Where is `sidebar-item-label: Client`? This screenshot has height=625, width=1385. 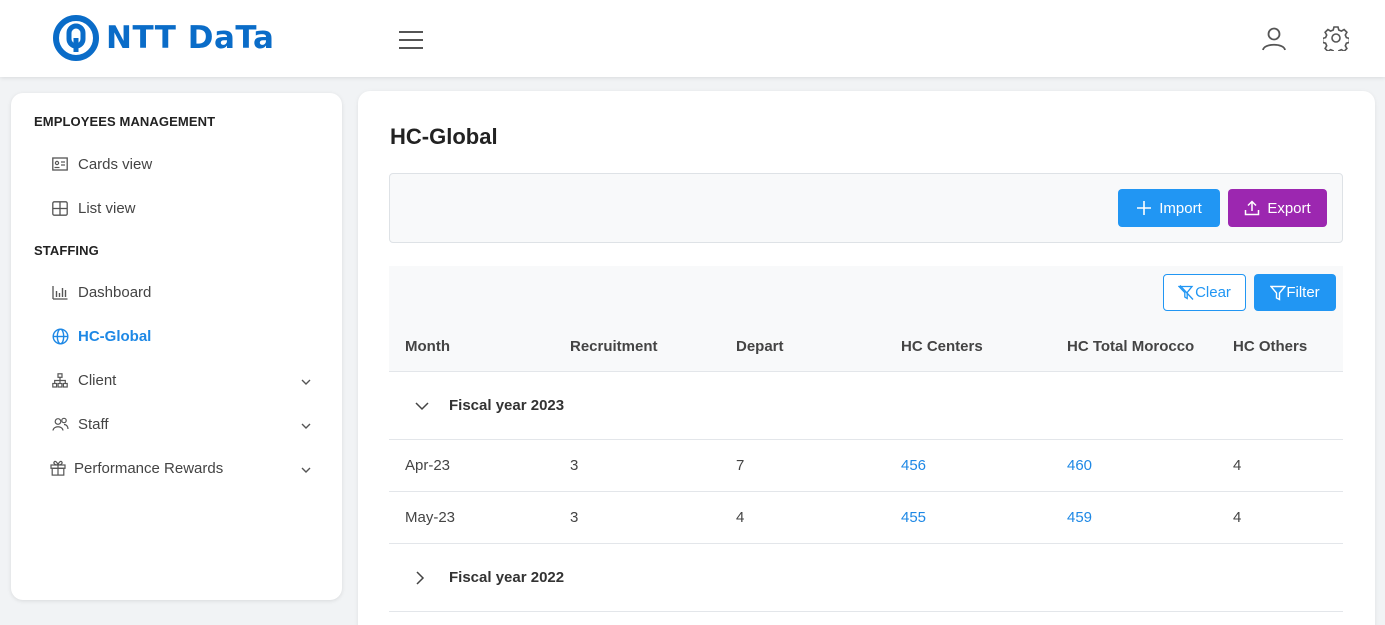
sidebar-item-label: Client is located at coordinates (97, 380).